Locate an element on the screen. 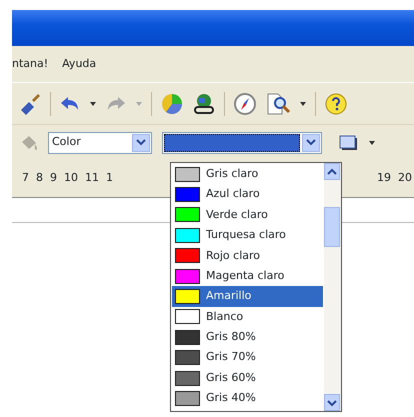  chevron-up-icon is located at coordinates (332, 172).